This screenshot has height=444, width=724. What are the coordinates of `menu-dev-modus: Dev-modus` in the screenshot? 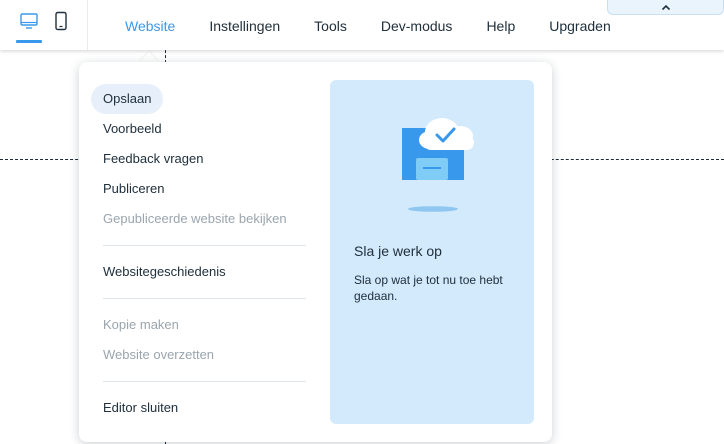 It's located at (417, 25).